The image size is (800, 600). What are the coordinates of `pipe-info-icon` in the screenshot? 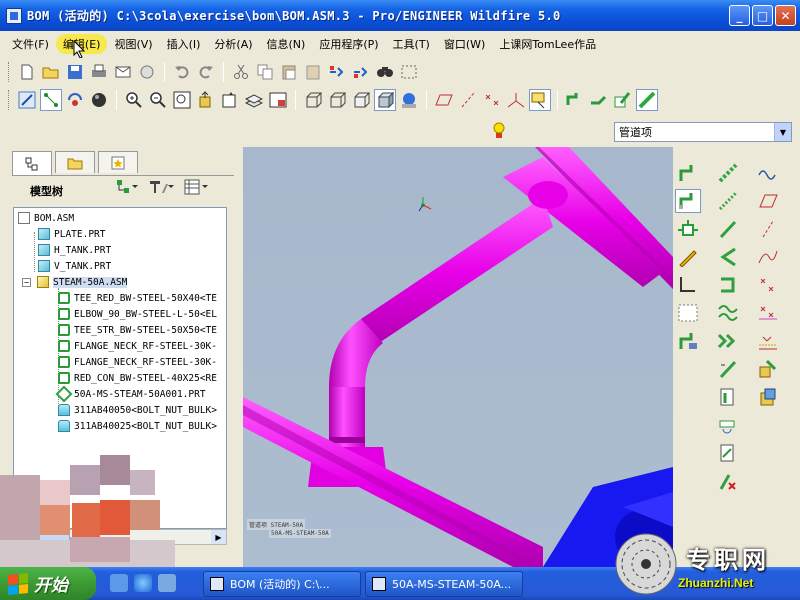 It's located at (728, 397).